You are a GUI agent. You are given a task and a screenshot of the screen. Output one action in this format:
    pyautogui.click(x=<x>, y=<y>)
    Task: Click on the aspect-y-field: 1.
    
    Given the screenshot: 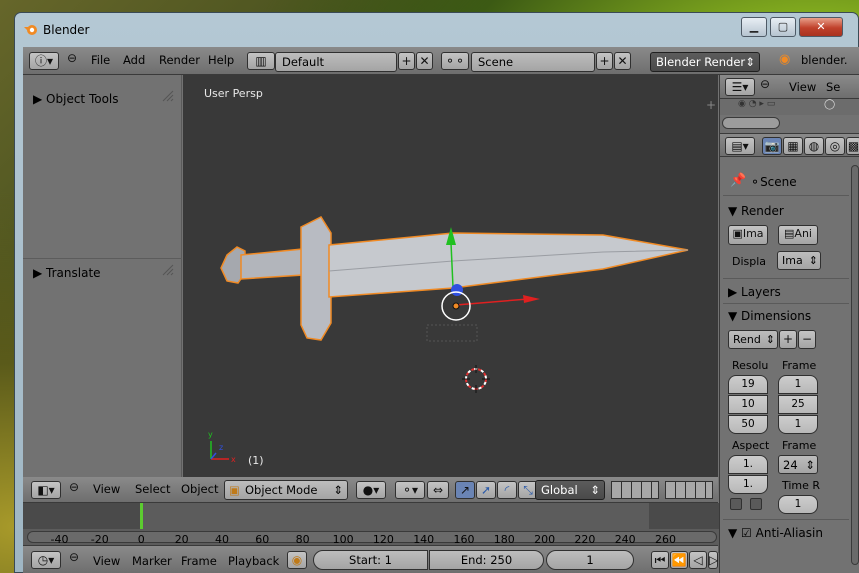 What is the action you would take?
    pyautogui.click(x=748, y=484)
    